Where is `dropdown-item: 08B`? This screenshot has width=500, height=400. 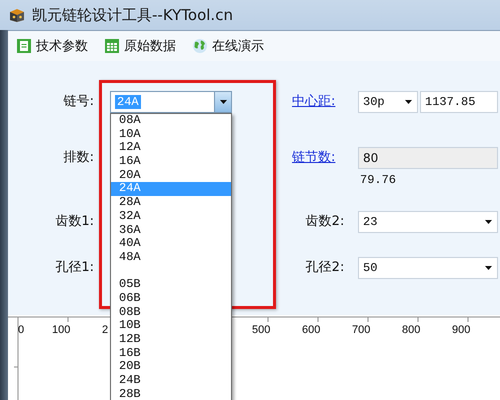
dropdown-item: 08B is located at coordinates (171, 313).